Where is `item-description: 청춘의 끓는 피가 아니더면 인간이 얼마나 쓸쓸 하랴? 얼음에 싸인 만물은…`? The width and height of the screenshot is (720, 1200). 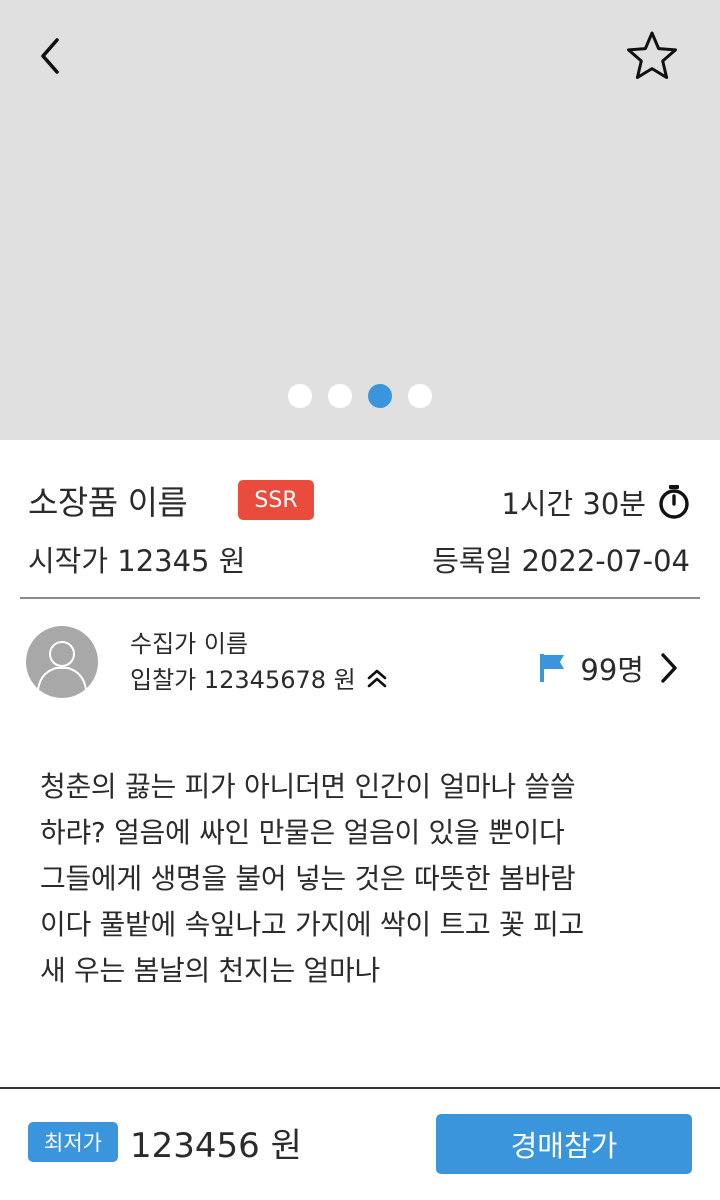 item-description: 청춘의 끓는 피가 아니더면 인간이 얼마나 쓸쓸 하랴? 얼음에 싸인 만물은… is located at coordinates (312, 878).